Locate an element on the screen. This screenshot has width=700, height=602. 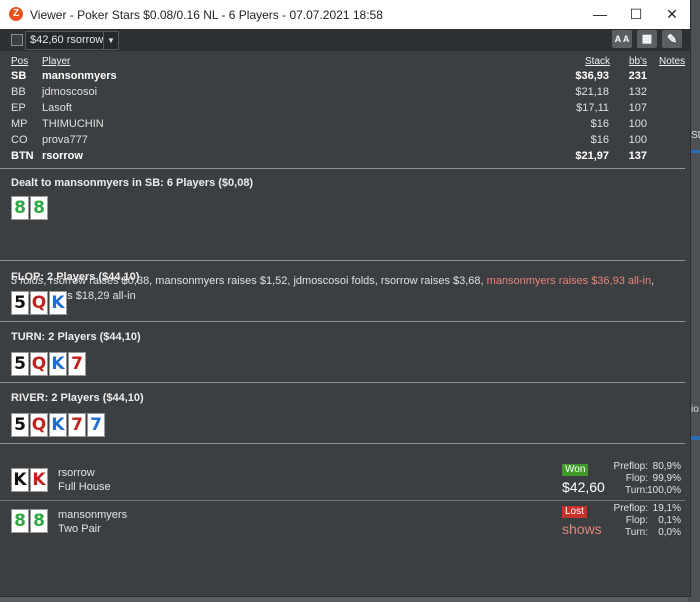
equity-value: 99,9% is located at coordinates (666, 478).